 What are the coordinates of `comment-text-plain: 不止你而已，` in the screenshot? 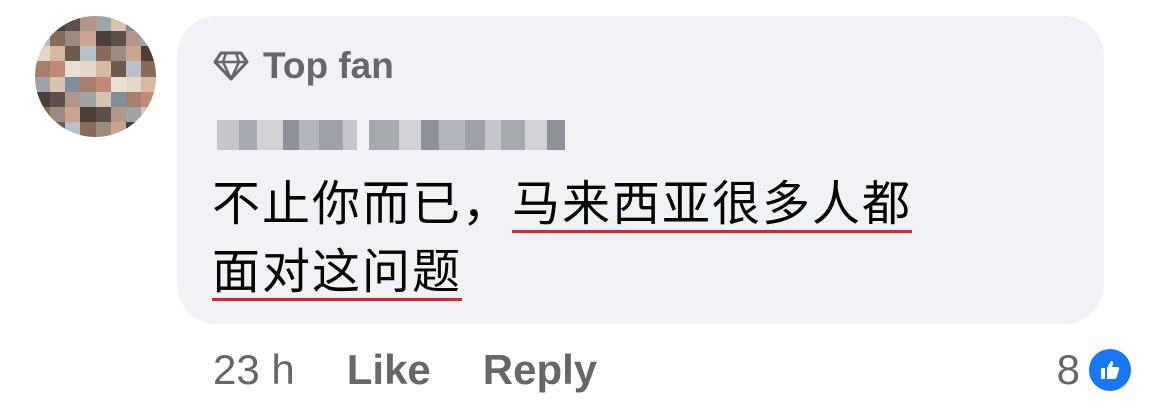 It's located at (362, 204).